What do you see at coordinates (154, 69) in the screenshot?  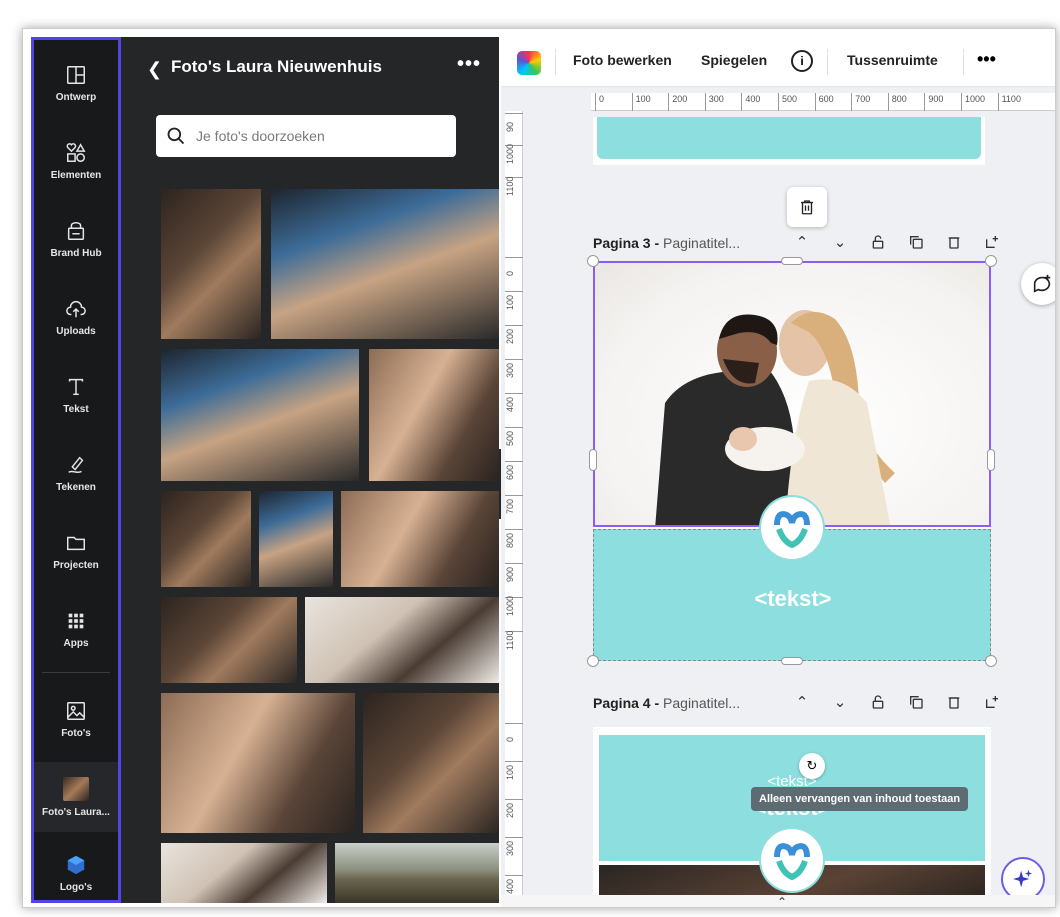 I see `back-chevron-icon: ❮` at bounding box center [154, 69].